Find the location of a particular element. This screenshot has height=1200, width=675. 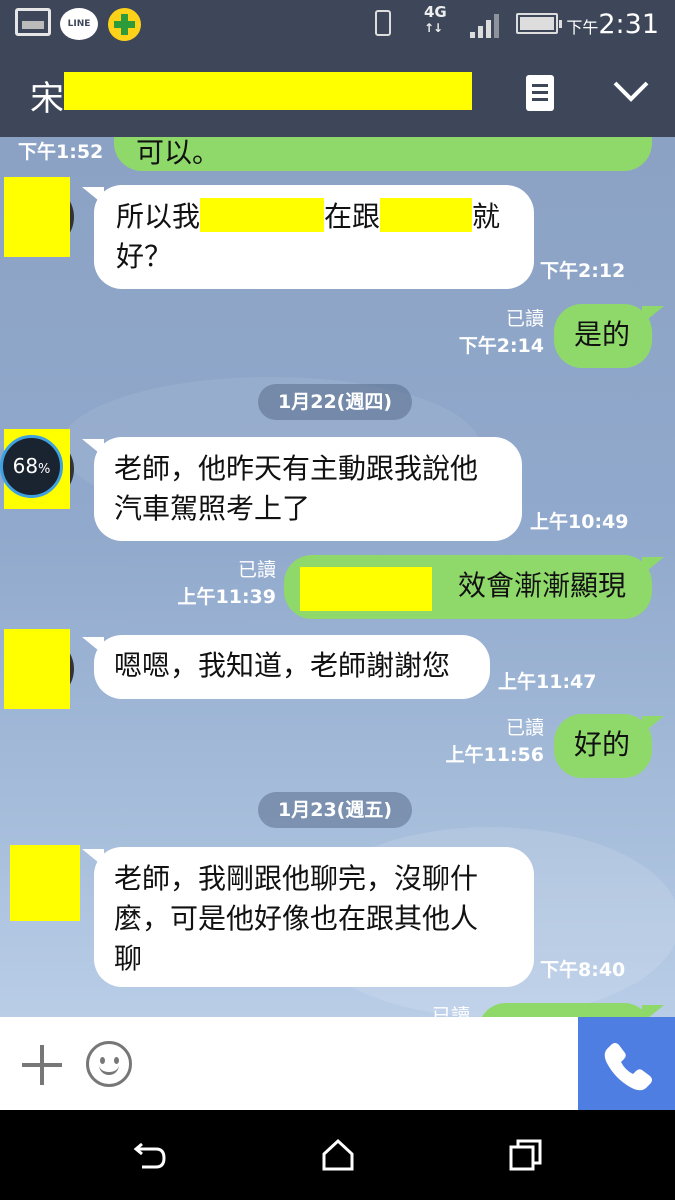

status-time: 下午2:31 is located at coordinates (612, 24).